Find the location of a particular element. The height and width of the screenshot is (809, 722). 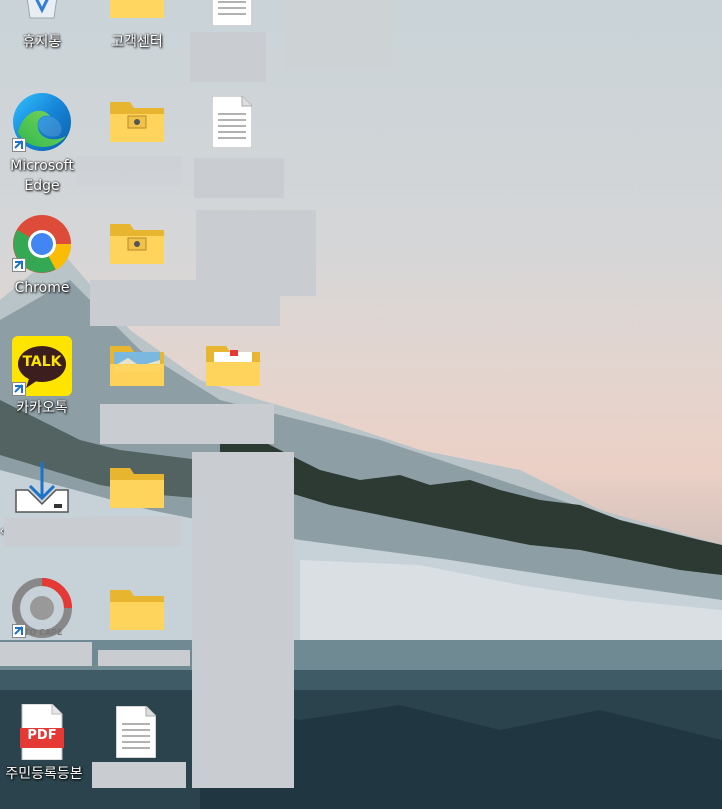

pdf-badge-text: PDF is located at coordinates (42, 735).